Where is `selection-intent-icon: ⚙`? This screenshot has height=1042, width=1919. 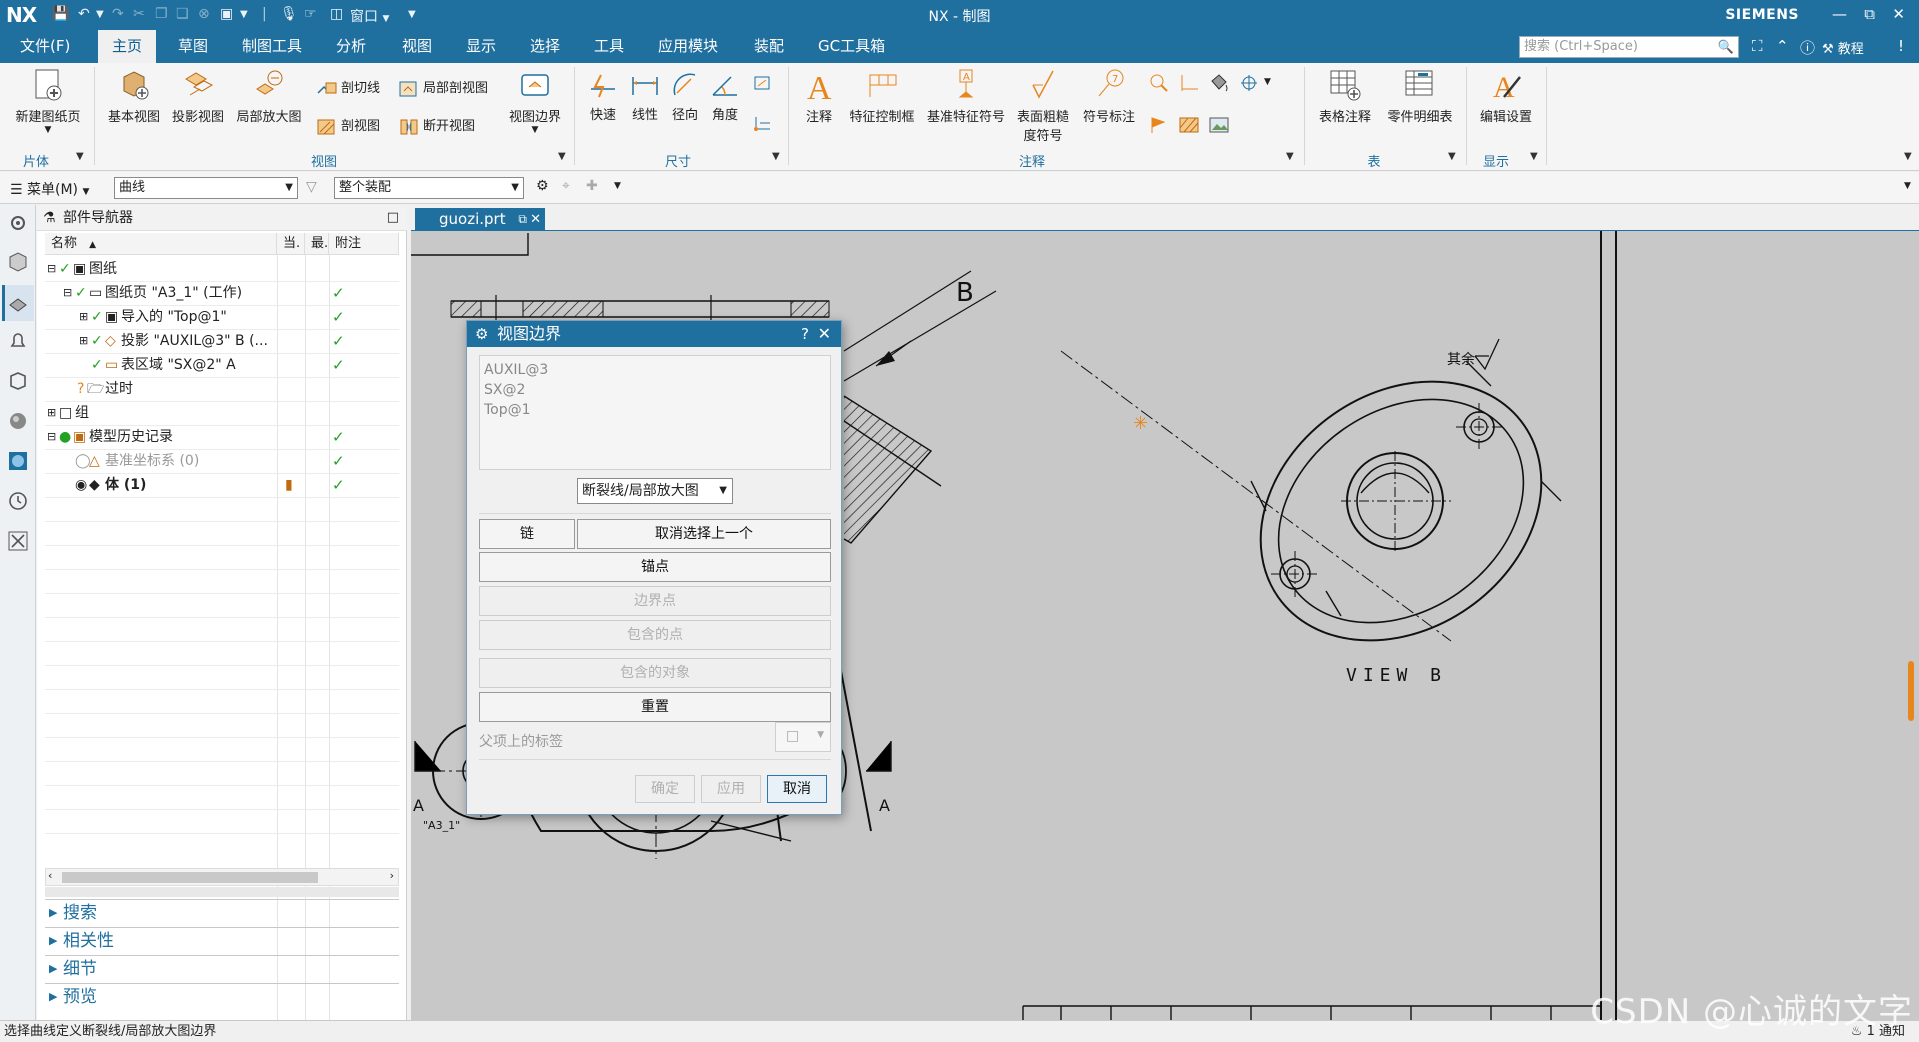 selection-intent-icon: ⚙ is located at coordinates (542, 186).